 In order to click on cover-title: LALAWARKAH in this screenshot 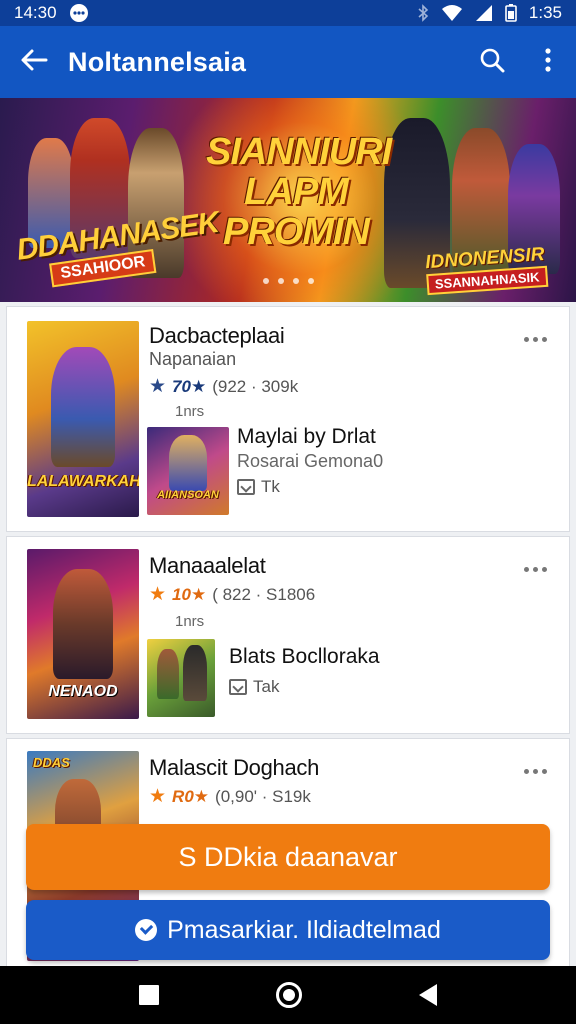, I will do `click(83, 481)`.